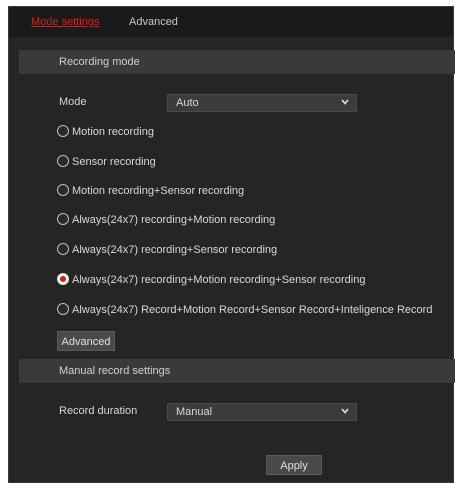 This screenshot has height=483, width=455. What do you see at coordinates (237, 371) in the screenshot?
I see `manual-record-header: Manual record settings` at bounding box center [237, 371].